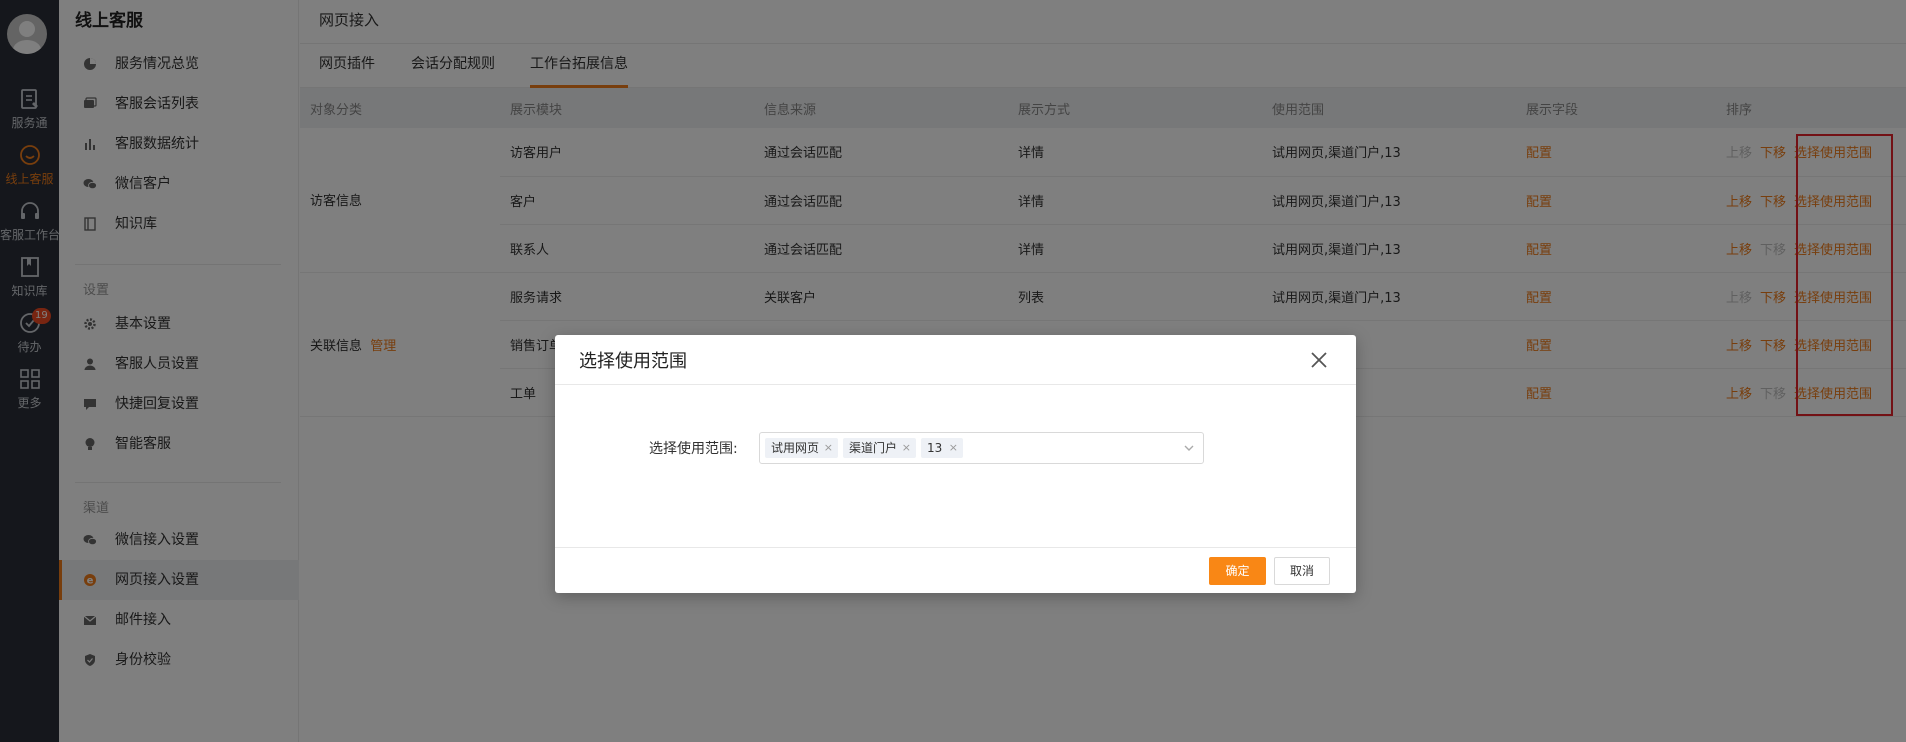 This screenshot has height=742, width=1906. I want to click on select-scope-modal: 选择使用范围 选择使用范围: 试用网页 × 渠道门户 × 13 × 确定 取消, so click(955, 464).